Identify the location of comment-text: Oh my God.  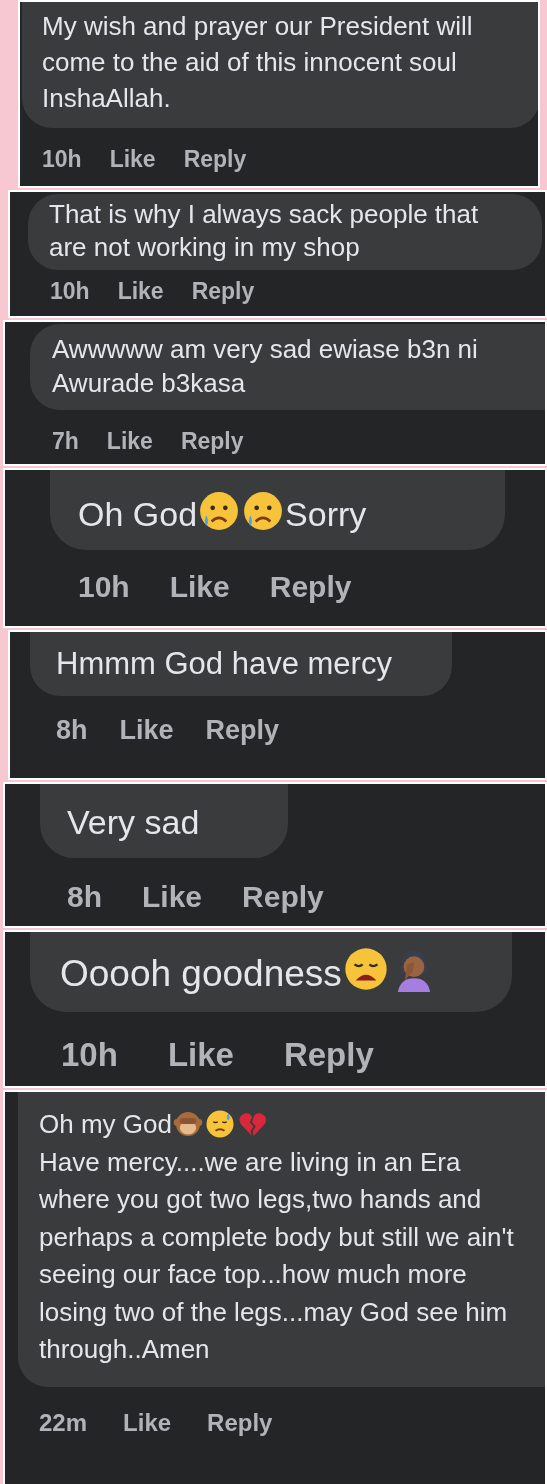
(105, 1124).